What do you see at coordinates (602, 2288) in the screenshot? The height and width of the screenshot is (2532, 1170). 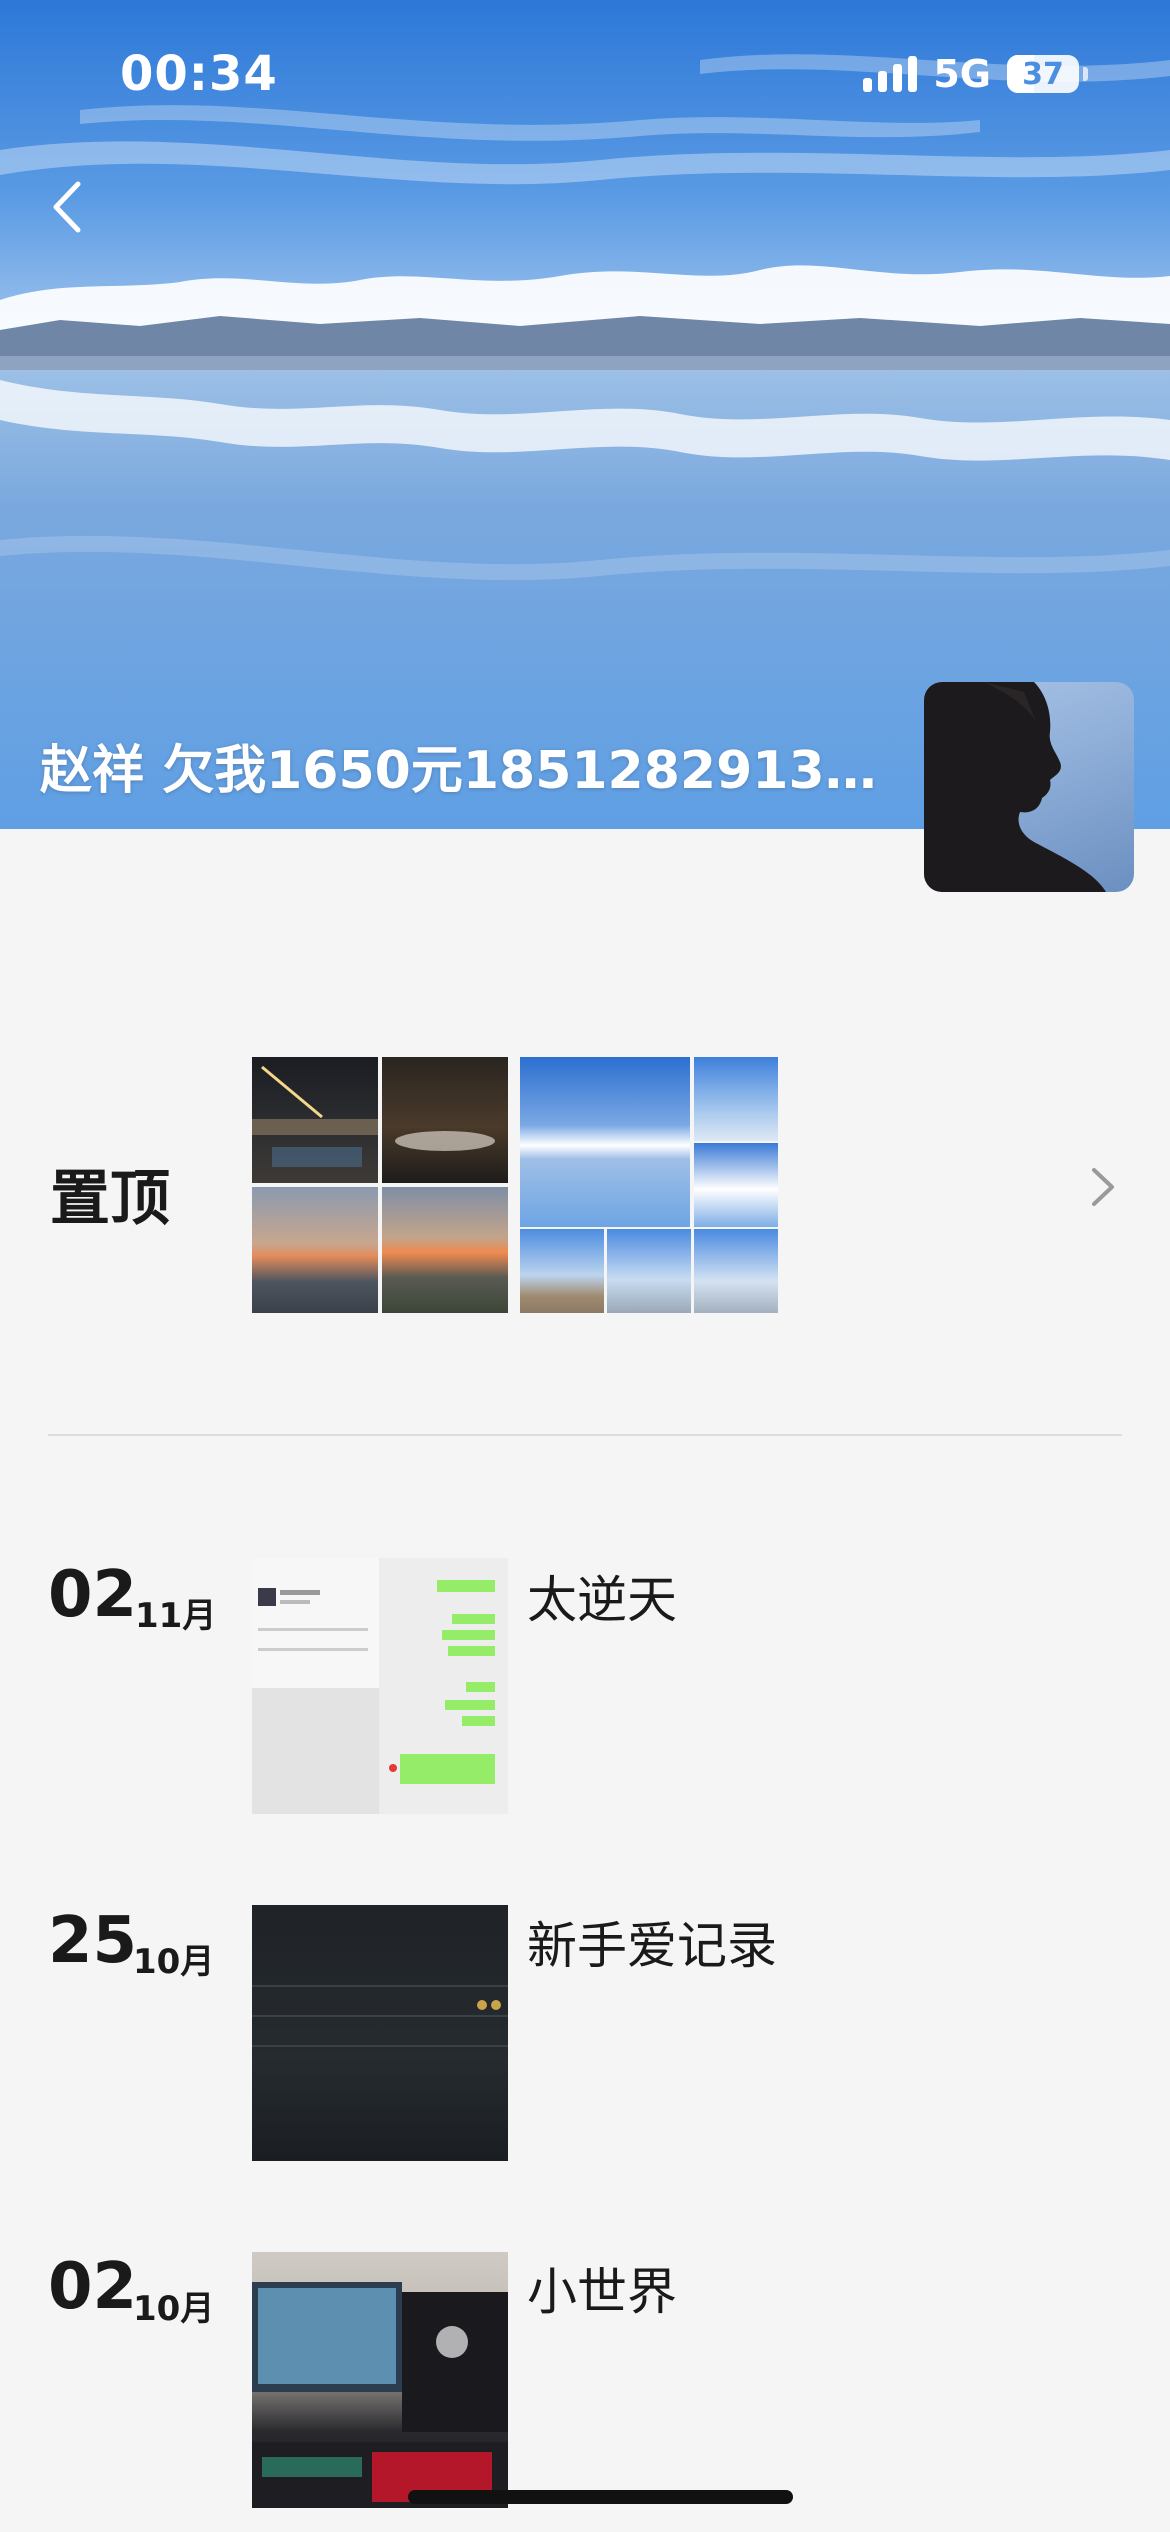 I see `post-caption: 小世界` at bounding box center [602, 2288].